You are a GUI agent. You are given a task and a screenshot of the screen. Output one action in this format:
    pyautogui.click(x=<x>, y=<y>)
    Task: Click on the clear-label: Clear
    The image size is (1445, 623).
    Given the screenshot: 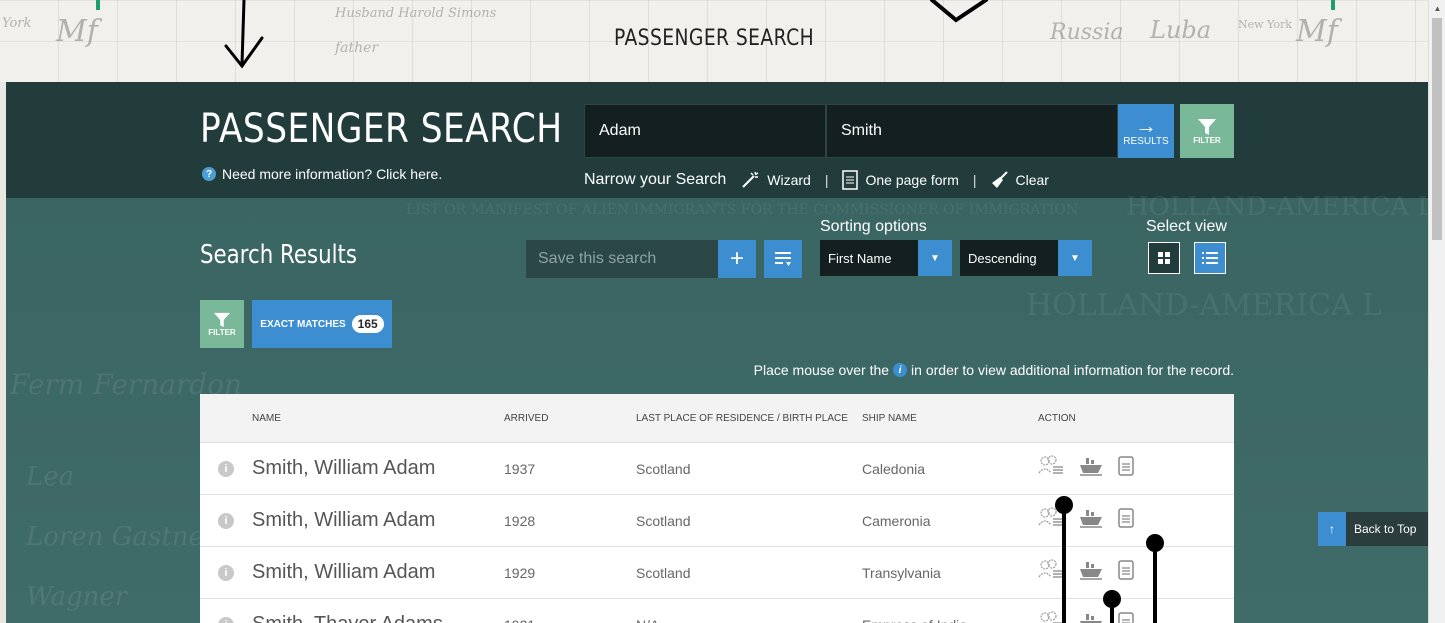 What is the action you would take?
    pyautogui.click(x=1032, y=180)
    